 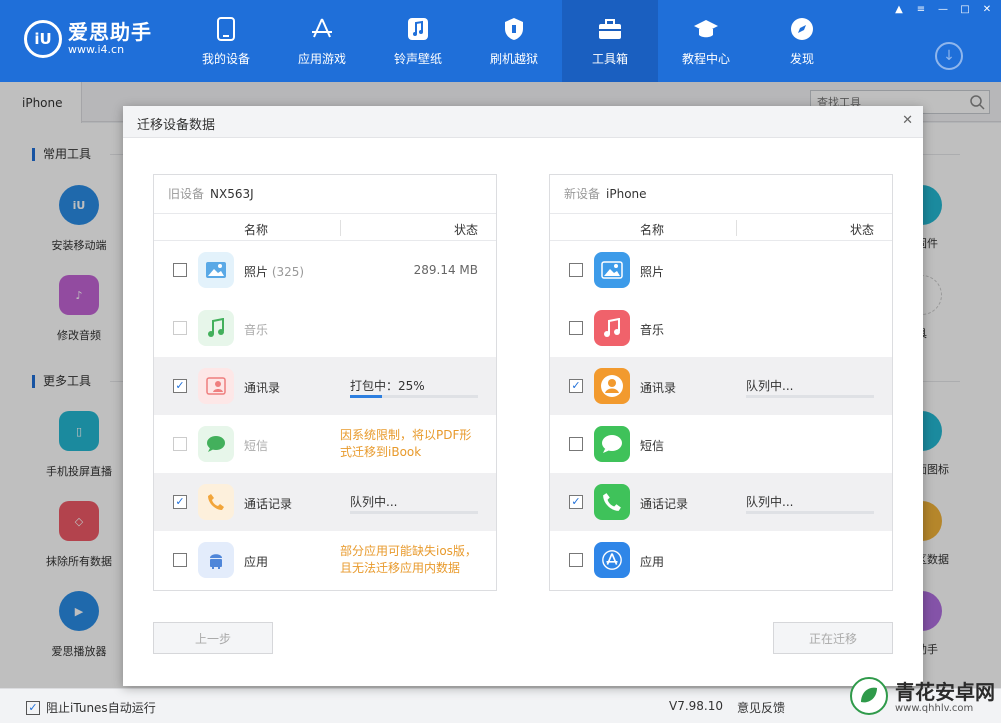 What do you see at coordinates (256, 230) in the screenshot?
I see `column-name: 名称` at bounding box center [256, 230].